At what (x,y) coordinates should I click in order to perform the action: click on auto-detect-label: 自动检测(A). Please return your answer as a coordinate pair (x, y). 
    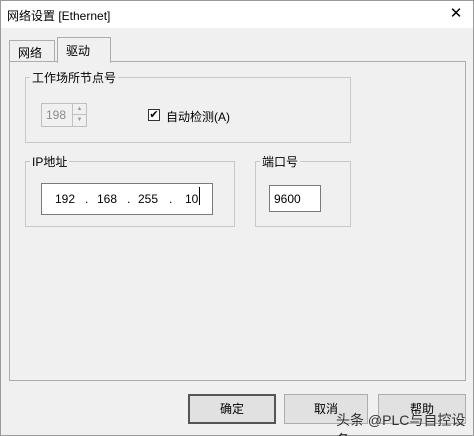
    Looking at the image, I should click on (198, 116).